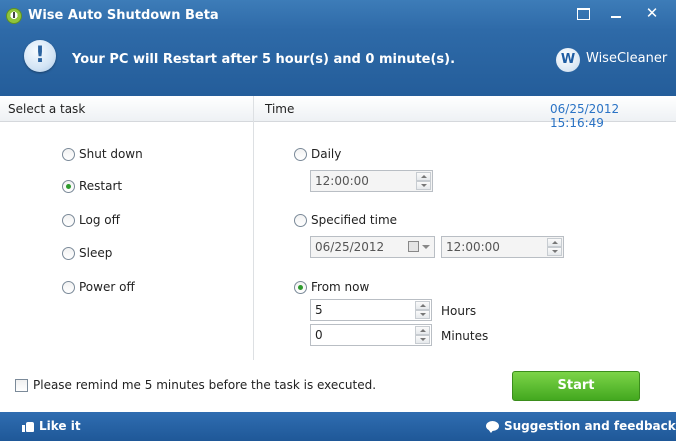 This screenshot has width=676, height=441. Describe the element at coordinates (28, 426) in the screenshot. I see `thumbs-up-icon` at that location.